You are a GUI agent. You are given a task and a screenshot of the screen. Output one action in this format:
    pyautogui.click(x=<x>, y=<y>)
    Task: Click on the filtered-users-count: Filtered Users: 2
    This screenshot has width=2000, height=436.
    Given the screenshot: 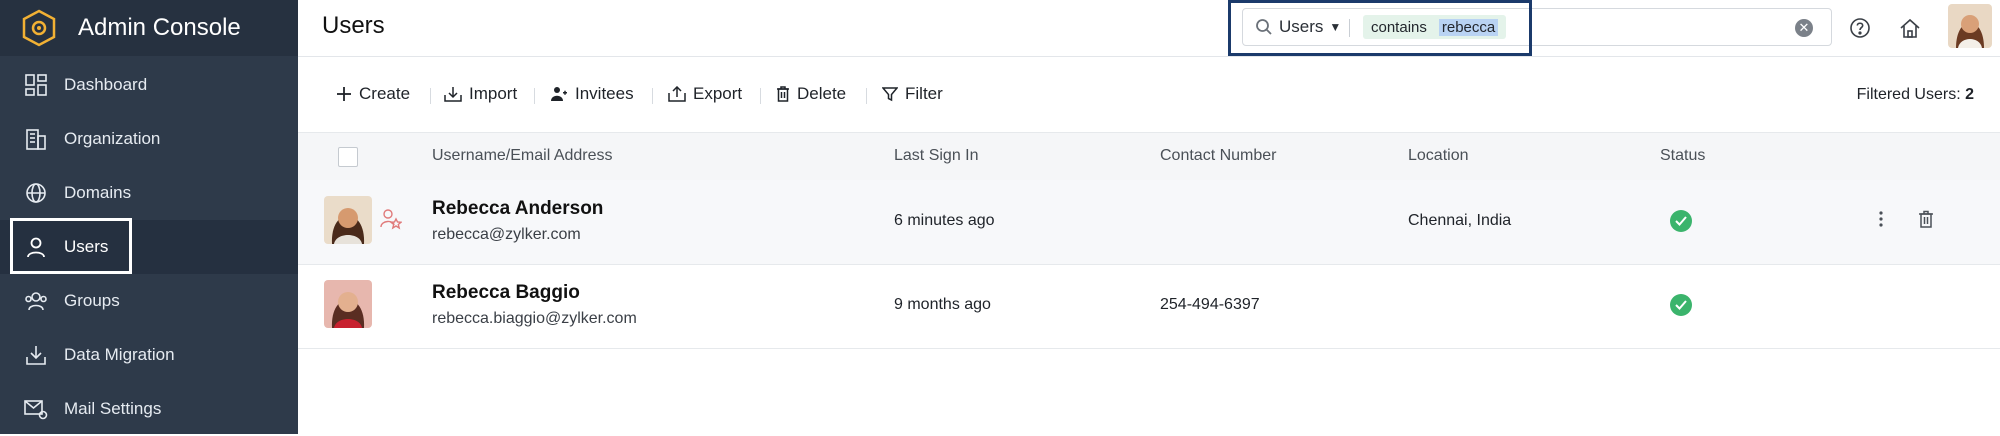 What is the action you would take?
    pyautogui.click(x=1915, y=95)
    